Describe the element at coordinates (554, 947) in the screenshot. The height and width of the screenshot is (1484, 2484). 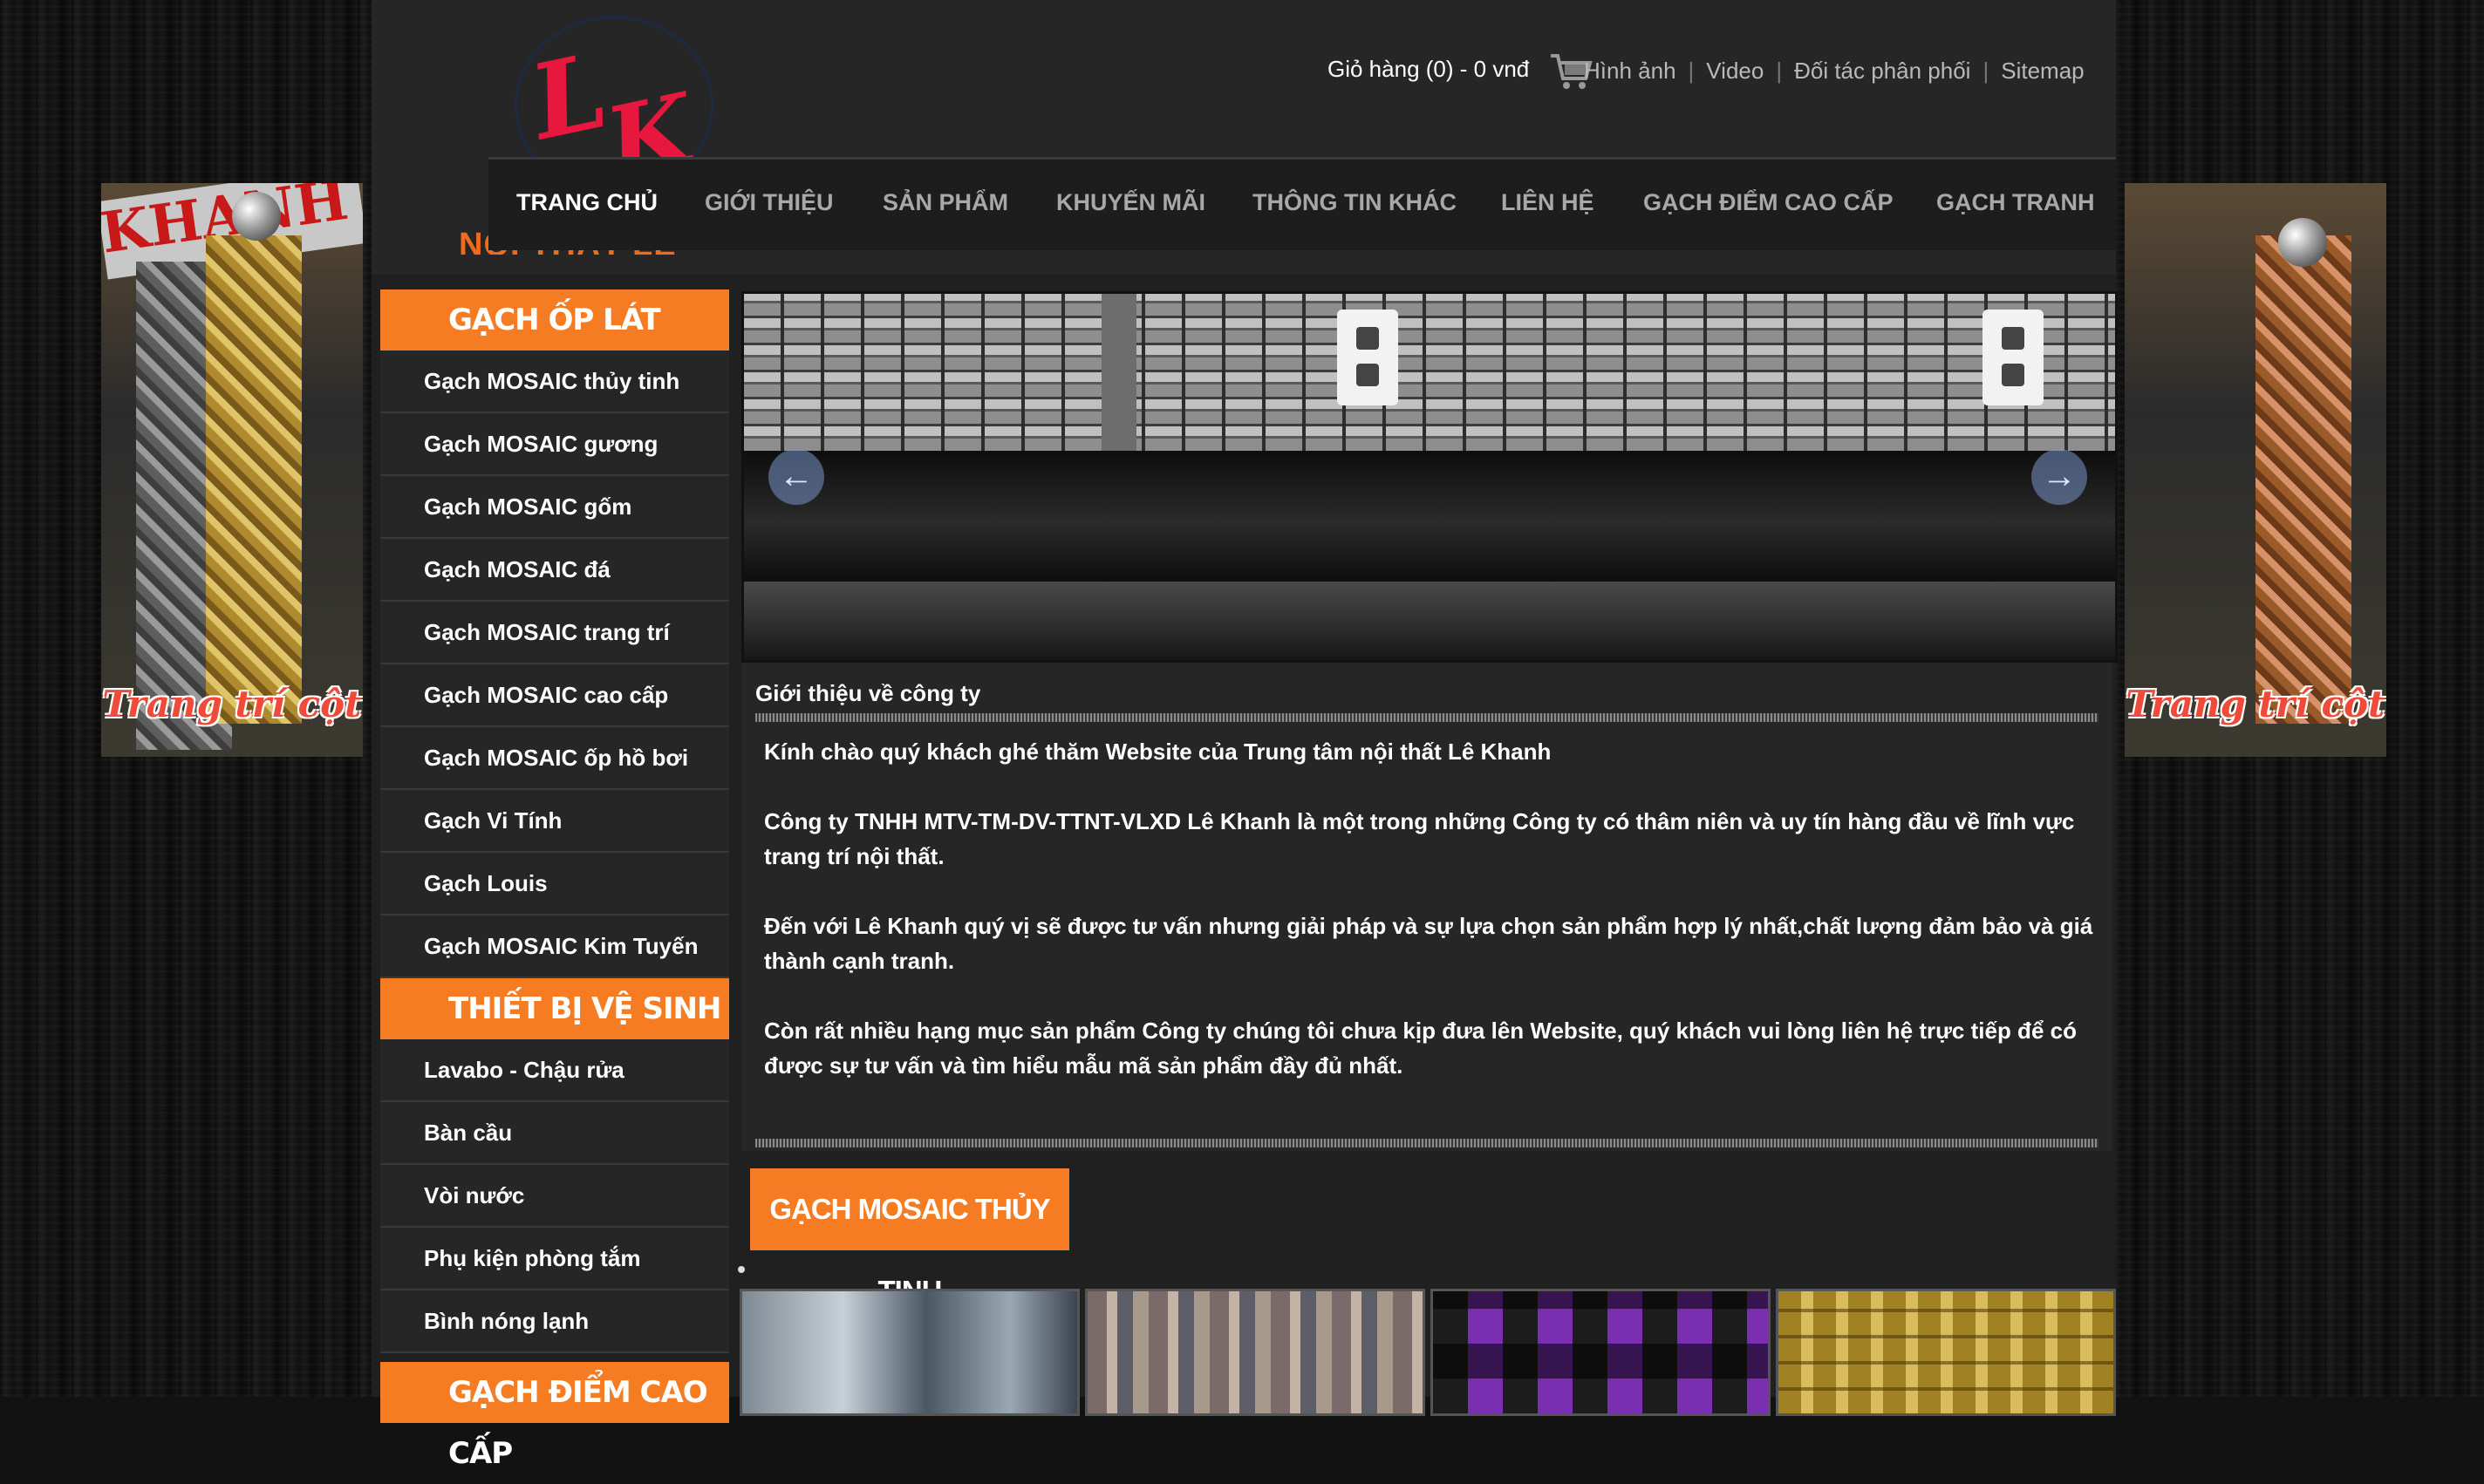
I see `sidebar-item: Gạch MOSAIC Kim Tuyến` at that location.